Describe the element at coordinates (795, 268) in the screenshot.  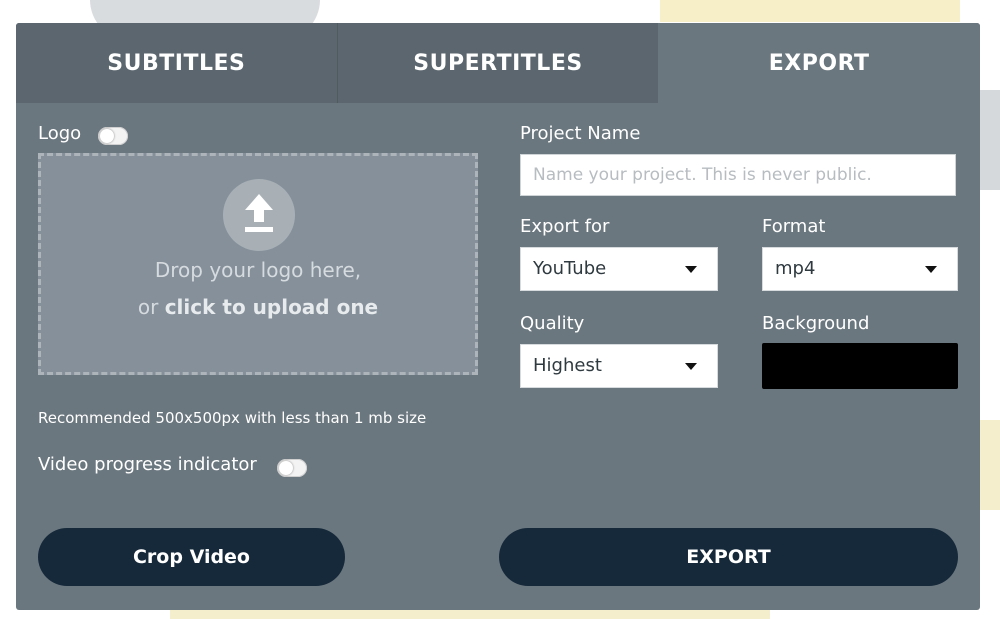
I see `format-value: mp4` at that location.